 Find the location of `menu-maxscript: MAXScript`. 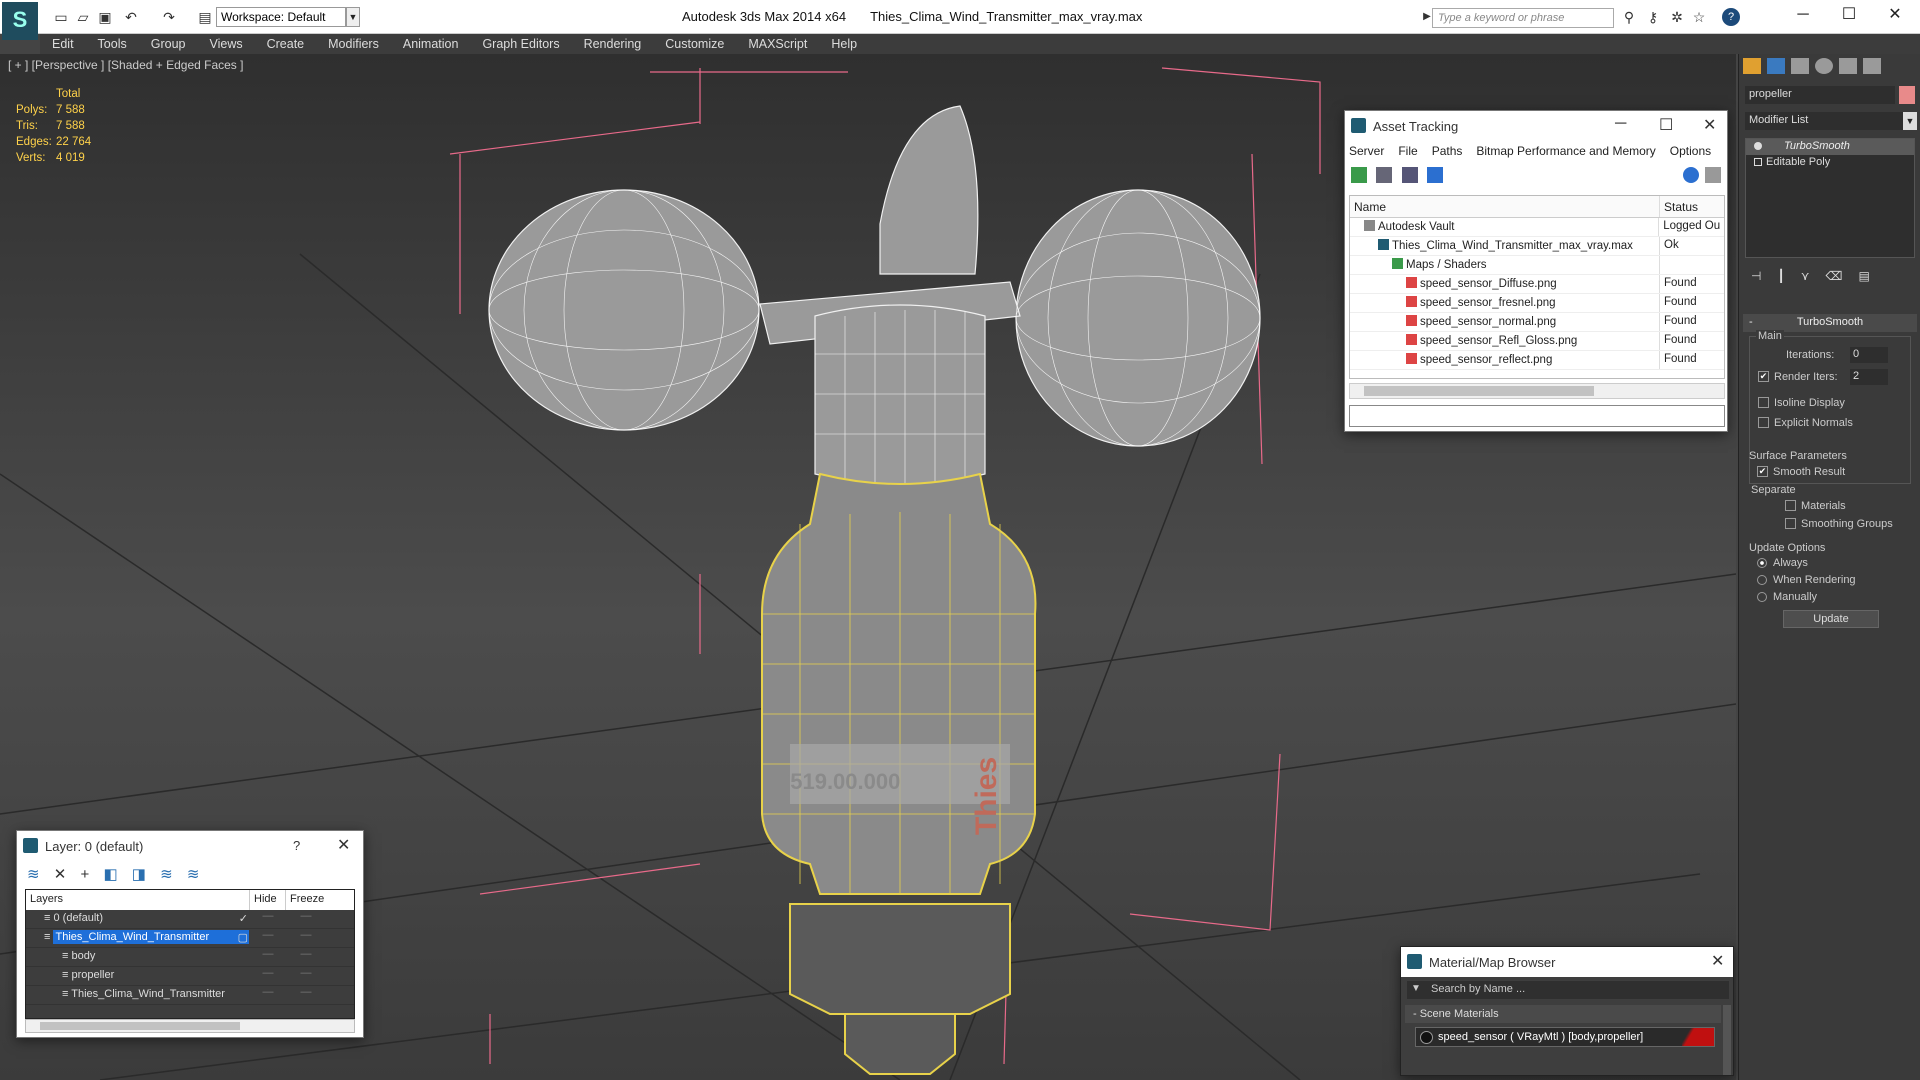

menu-maxscript: MAXScript is located at coordinates (777, 44).